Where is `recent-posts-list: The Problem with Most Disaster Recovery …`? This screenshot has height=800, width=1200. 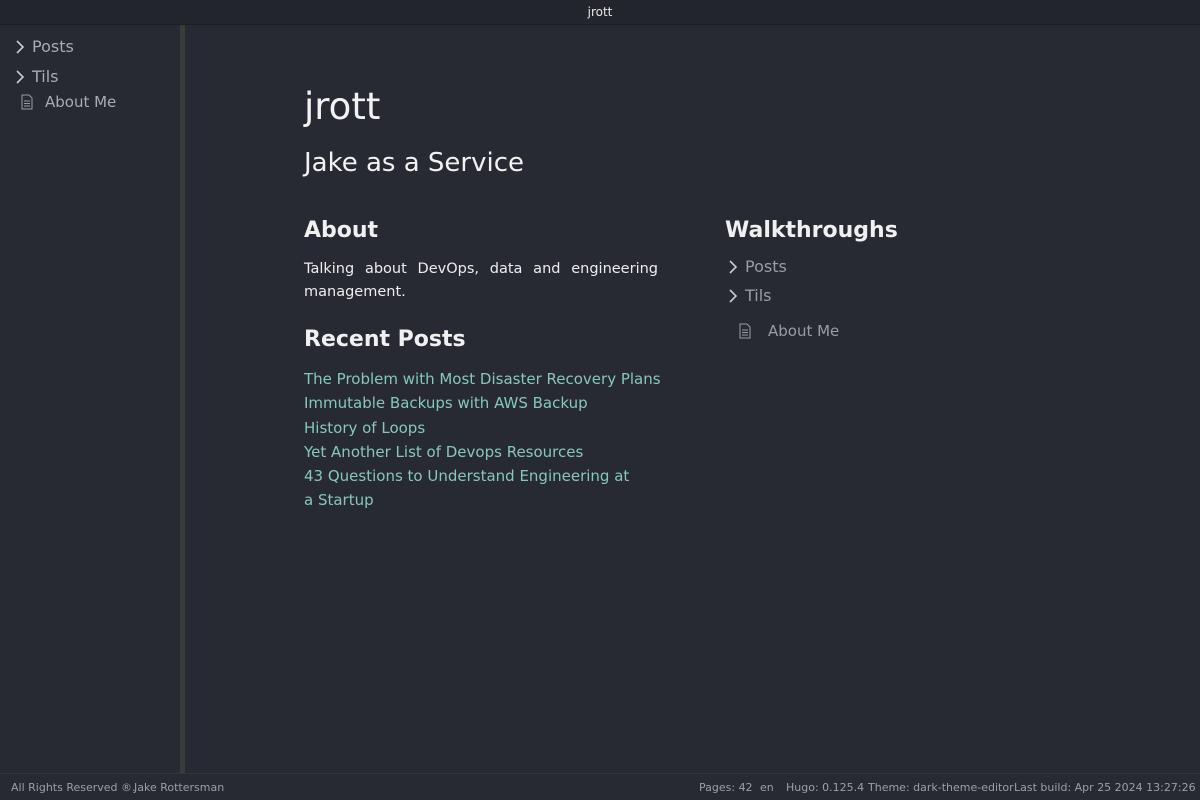 recent-posts-list: The Problem with Most Disaster Recovery … is located at coordinates (484, 440).